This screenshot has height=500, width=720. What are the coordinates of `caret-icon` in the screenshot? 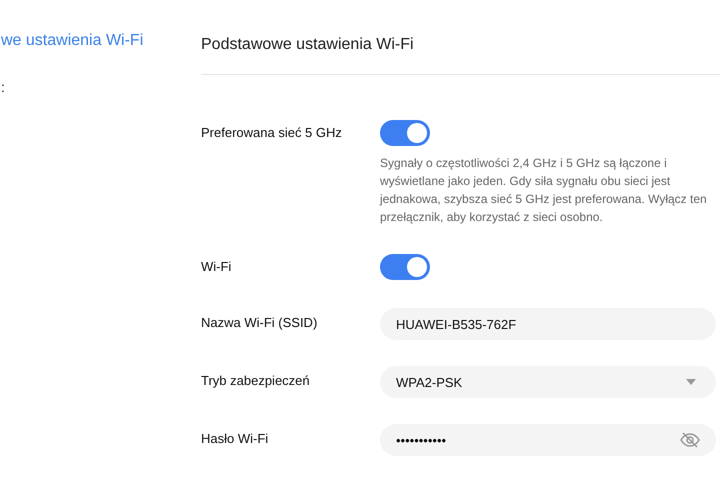 It's located at (691, 382).